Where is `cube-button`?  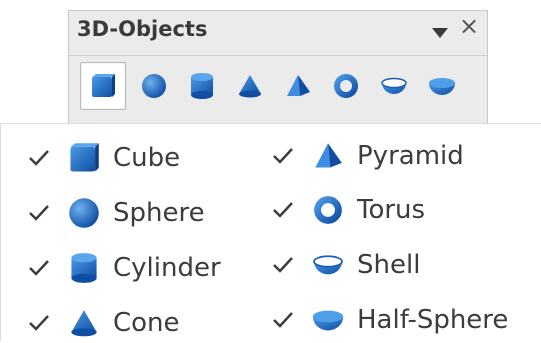
cube-button is located at coordinates (103, 86).